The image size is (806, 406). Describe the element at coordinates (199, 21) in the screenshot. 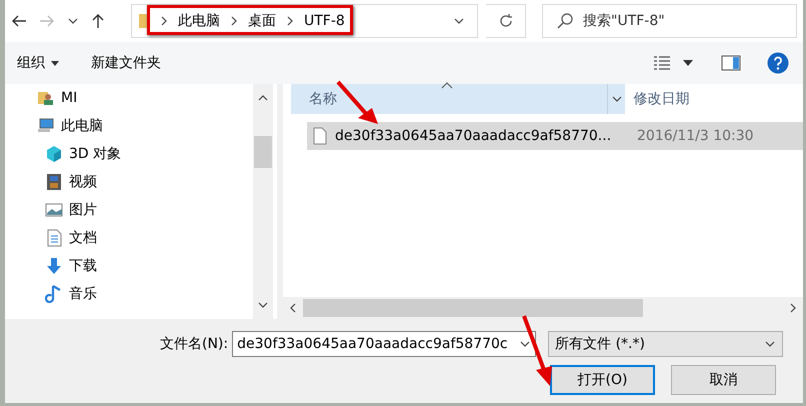

I see `breadcrumb: 此电脑` at that location.